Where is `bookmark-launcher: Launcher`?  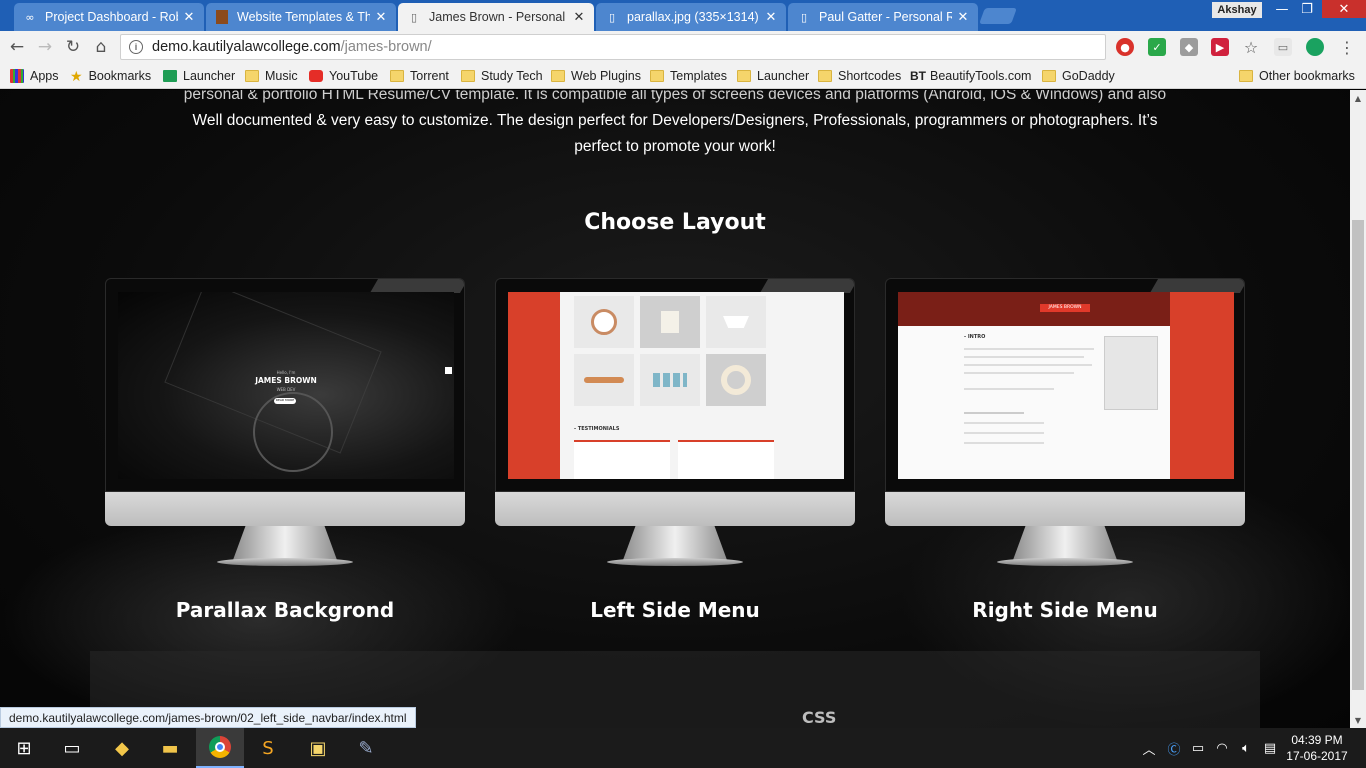 bookmark-launcher: Launcher is located at coordinates (199, 76).